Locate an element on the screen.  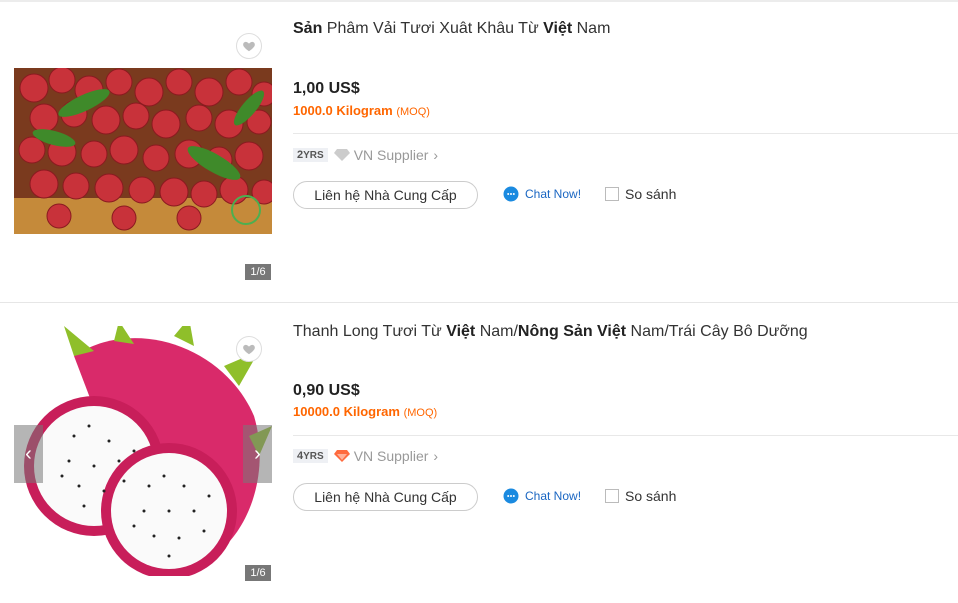
product-moq: 10000.0 Kilogram (MOQ) is located at coordinates (365, 411).